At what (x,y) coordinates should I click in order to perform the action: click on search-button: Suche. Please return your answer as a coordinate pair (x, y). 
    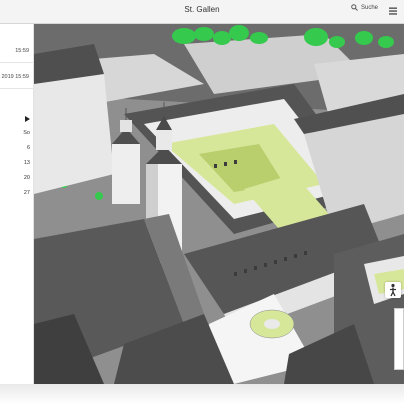
    Looking at the image, I should click on (364, 7).